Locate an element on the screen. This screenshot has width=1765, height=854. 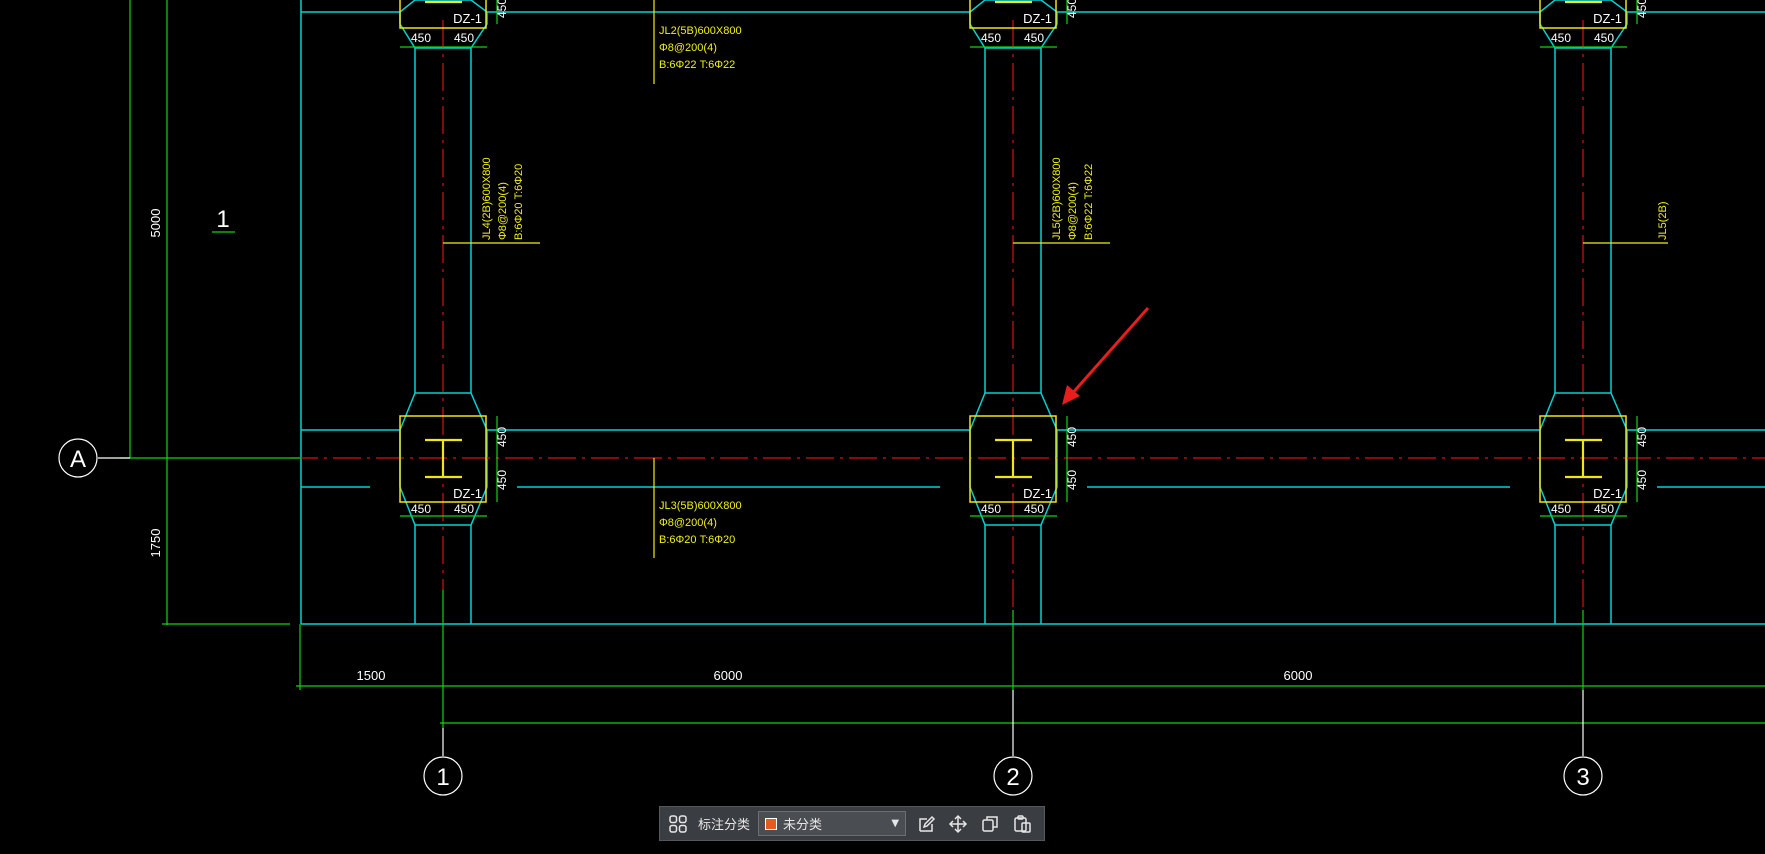
beam-label-jl4: JL4(2B)600X800 is located at coordinates (487, 198).